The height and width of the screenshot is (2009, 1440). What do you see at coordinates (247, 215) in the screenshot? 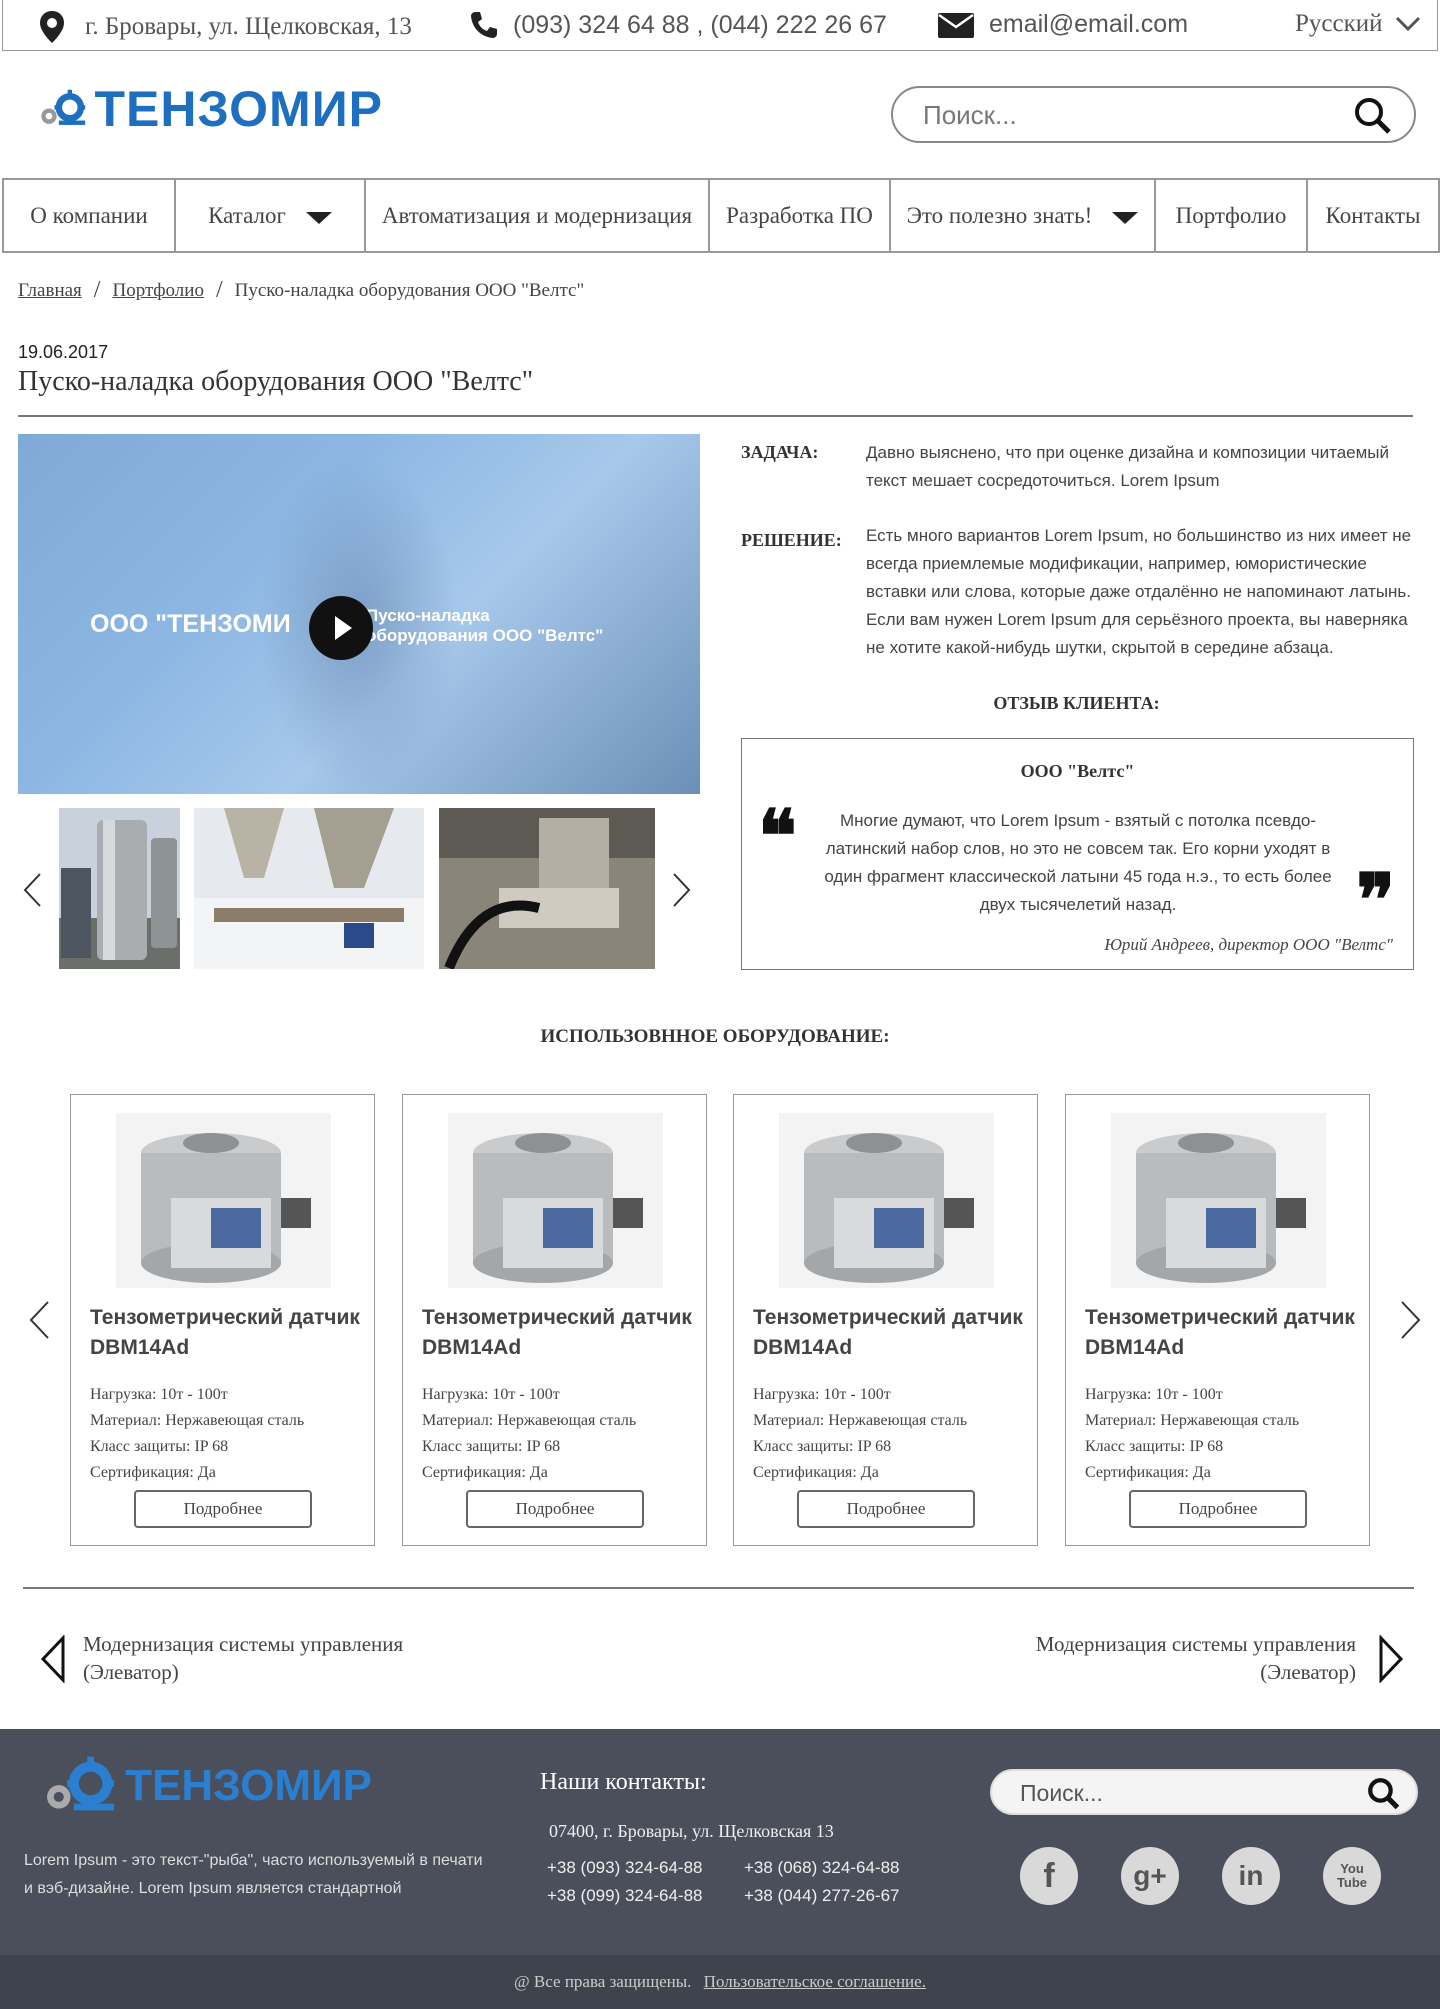
I see `nav-label: Каталог` at bounding box center [247, 215].